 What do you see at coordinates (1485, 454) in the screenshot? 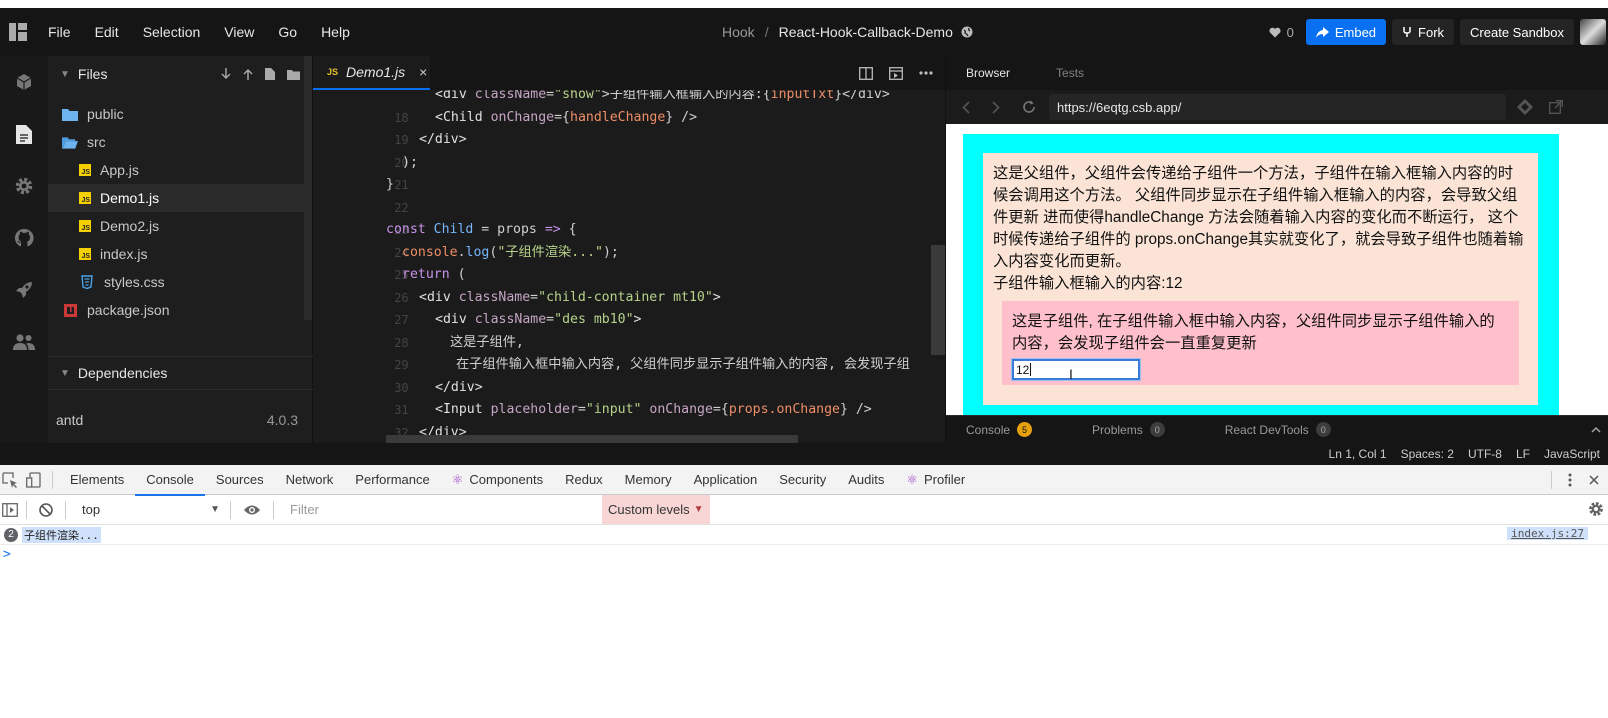
I see `encoding: UTF-8` at bounding box center [1485, 454].